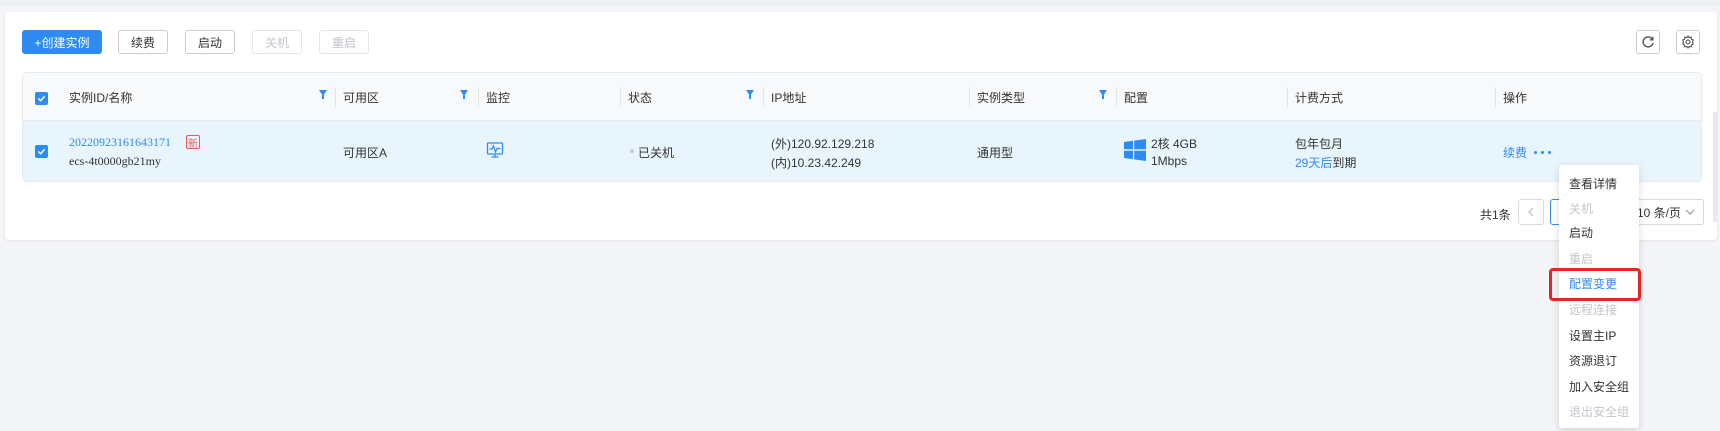  What do you see at coordinates (862, 97) in the screenshot?
I see `table-header: 实例ID/名称 可用区 监控 状态 IP地址 实例类型 配置 计费方式 操作` at bounding box center [862, 97].